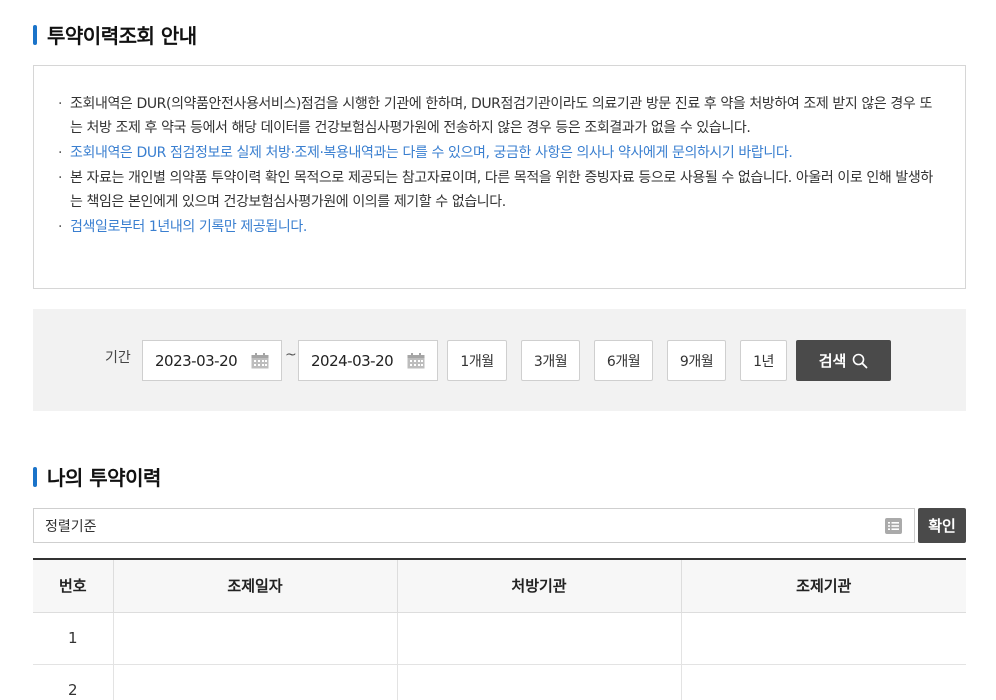 The image size is (996, 700). Describe the element at coordinates (477, 360) in the screenshot. I see `period-button-1-month: 1개월` at that location.